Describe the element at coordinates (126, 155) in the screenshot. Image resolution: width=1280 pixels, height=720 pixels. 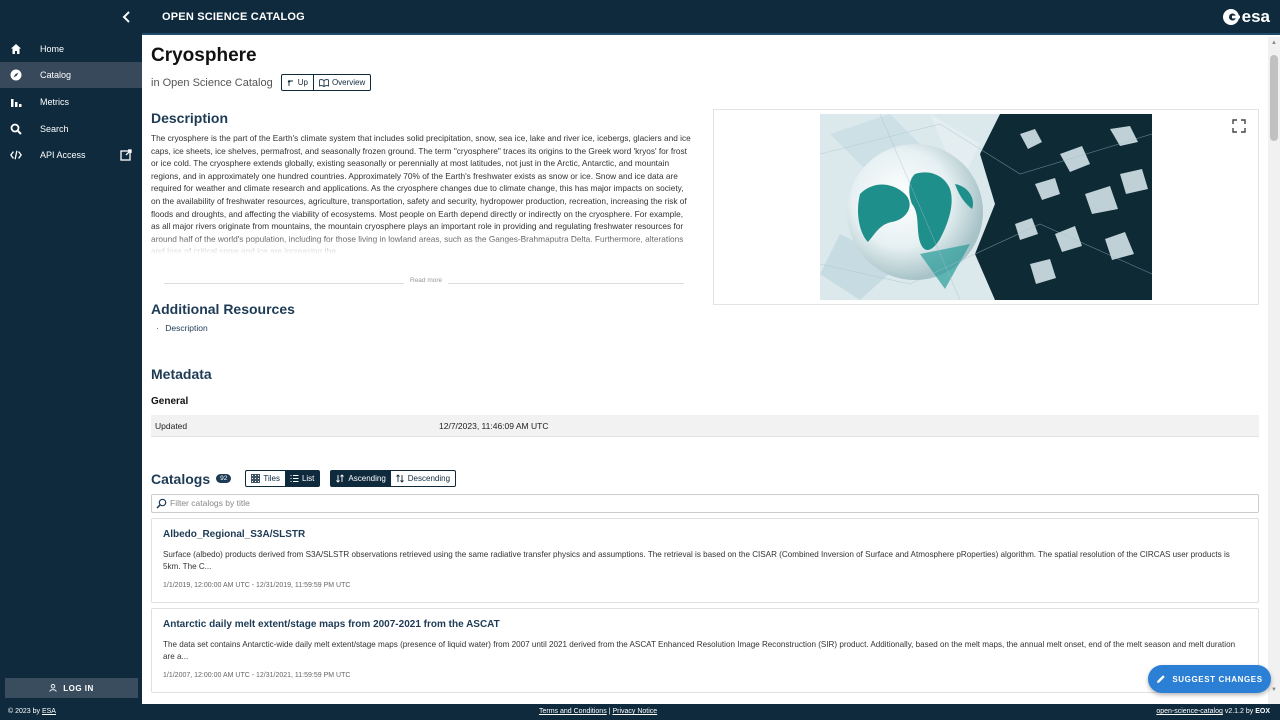
I see `external-link-icon` at that location.